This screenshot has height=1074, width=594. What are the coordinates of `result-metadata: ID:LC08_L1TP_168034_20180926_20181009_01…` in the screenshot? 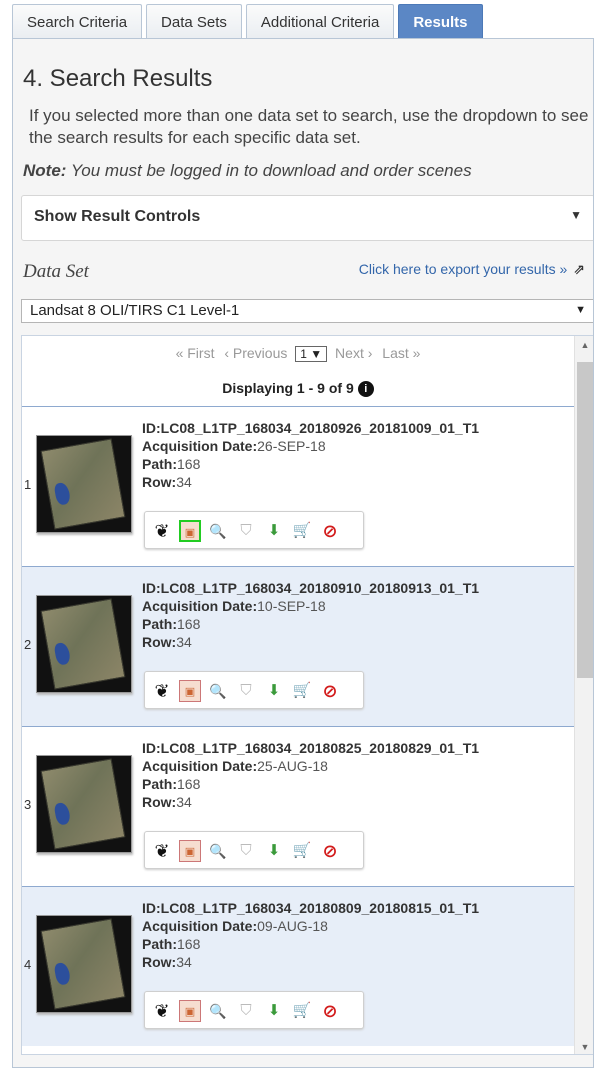 It's located at (310, 455).